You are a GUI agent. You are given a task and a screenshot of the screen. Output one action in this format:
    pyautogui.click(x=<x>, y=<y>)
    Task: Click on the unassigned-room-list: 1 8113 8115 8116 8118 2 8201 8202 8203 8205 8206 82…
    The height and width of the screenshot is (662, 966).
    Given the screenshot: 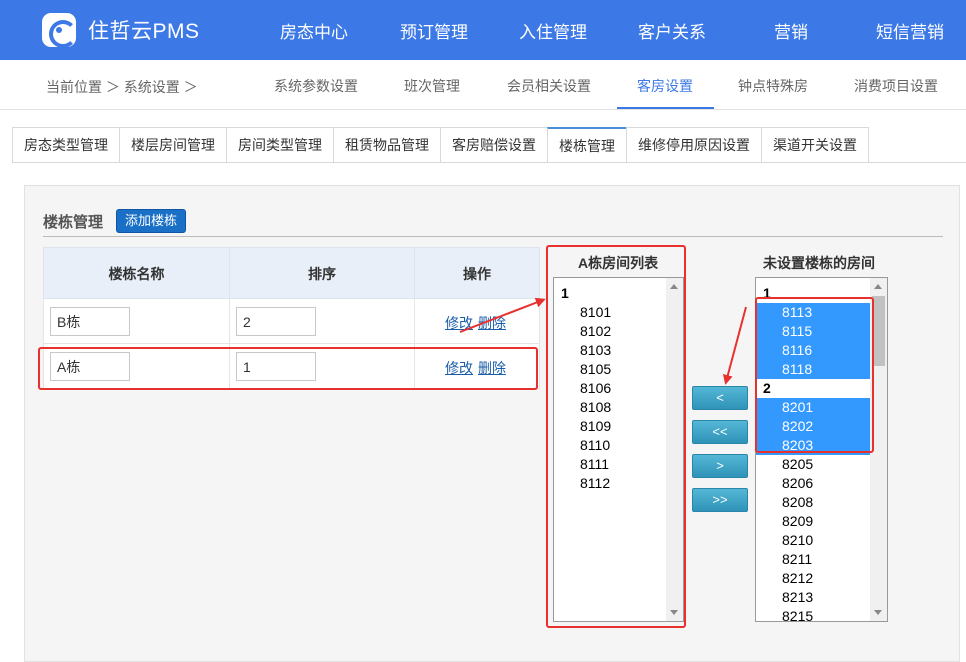 What is the action you would take?
    pyautogui.click(x=821, y=449)
    